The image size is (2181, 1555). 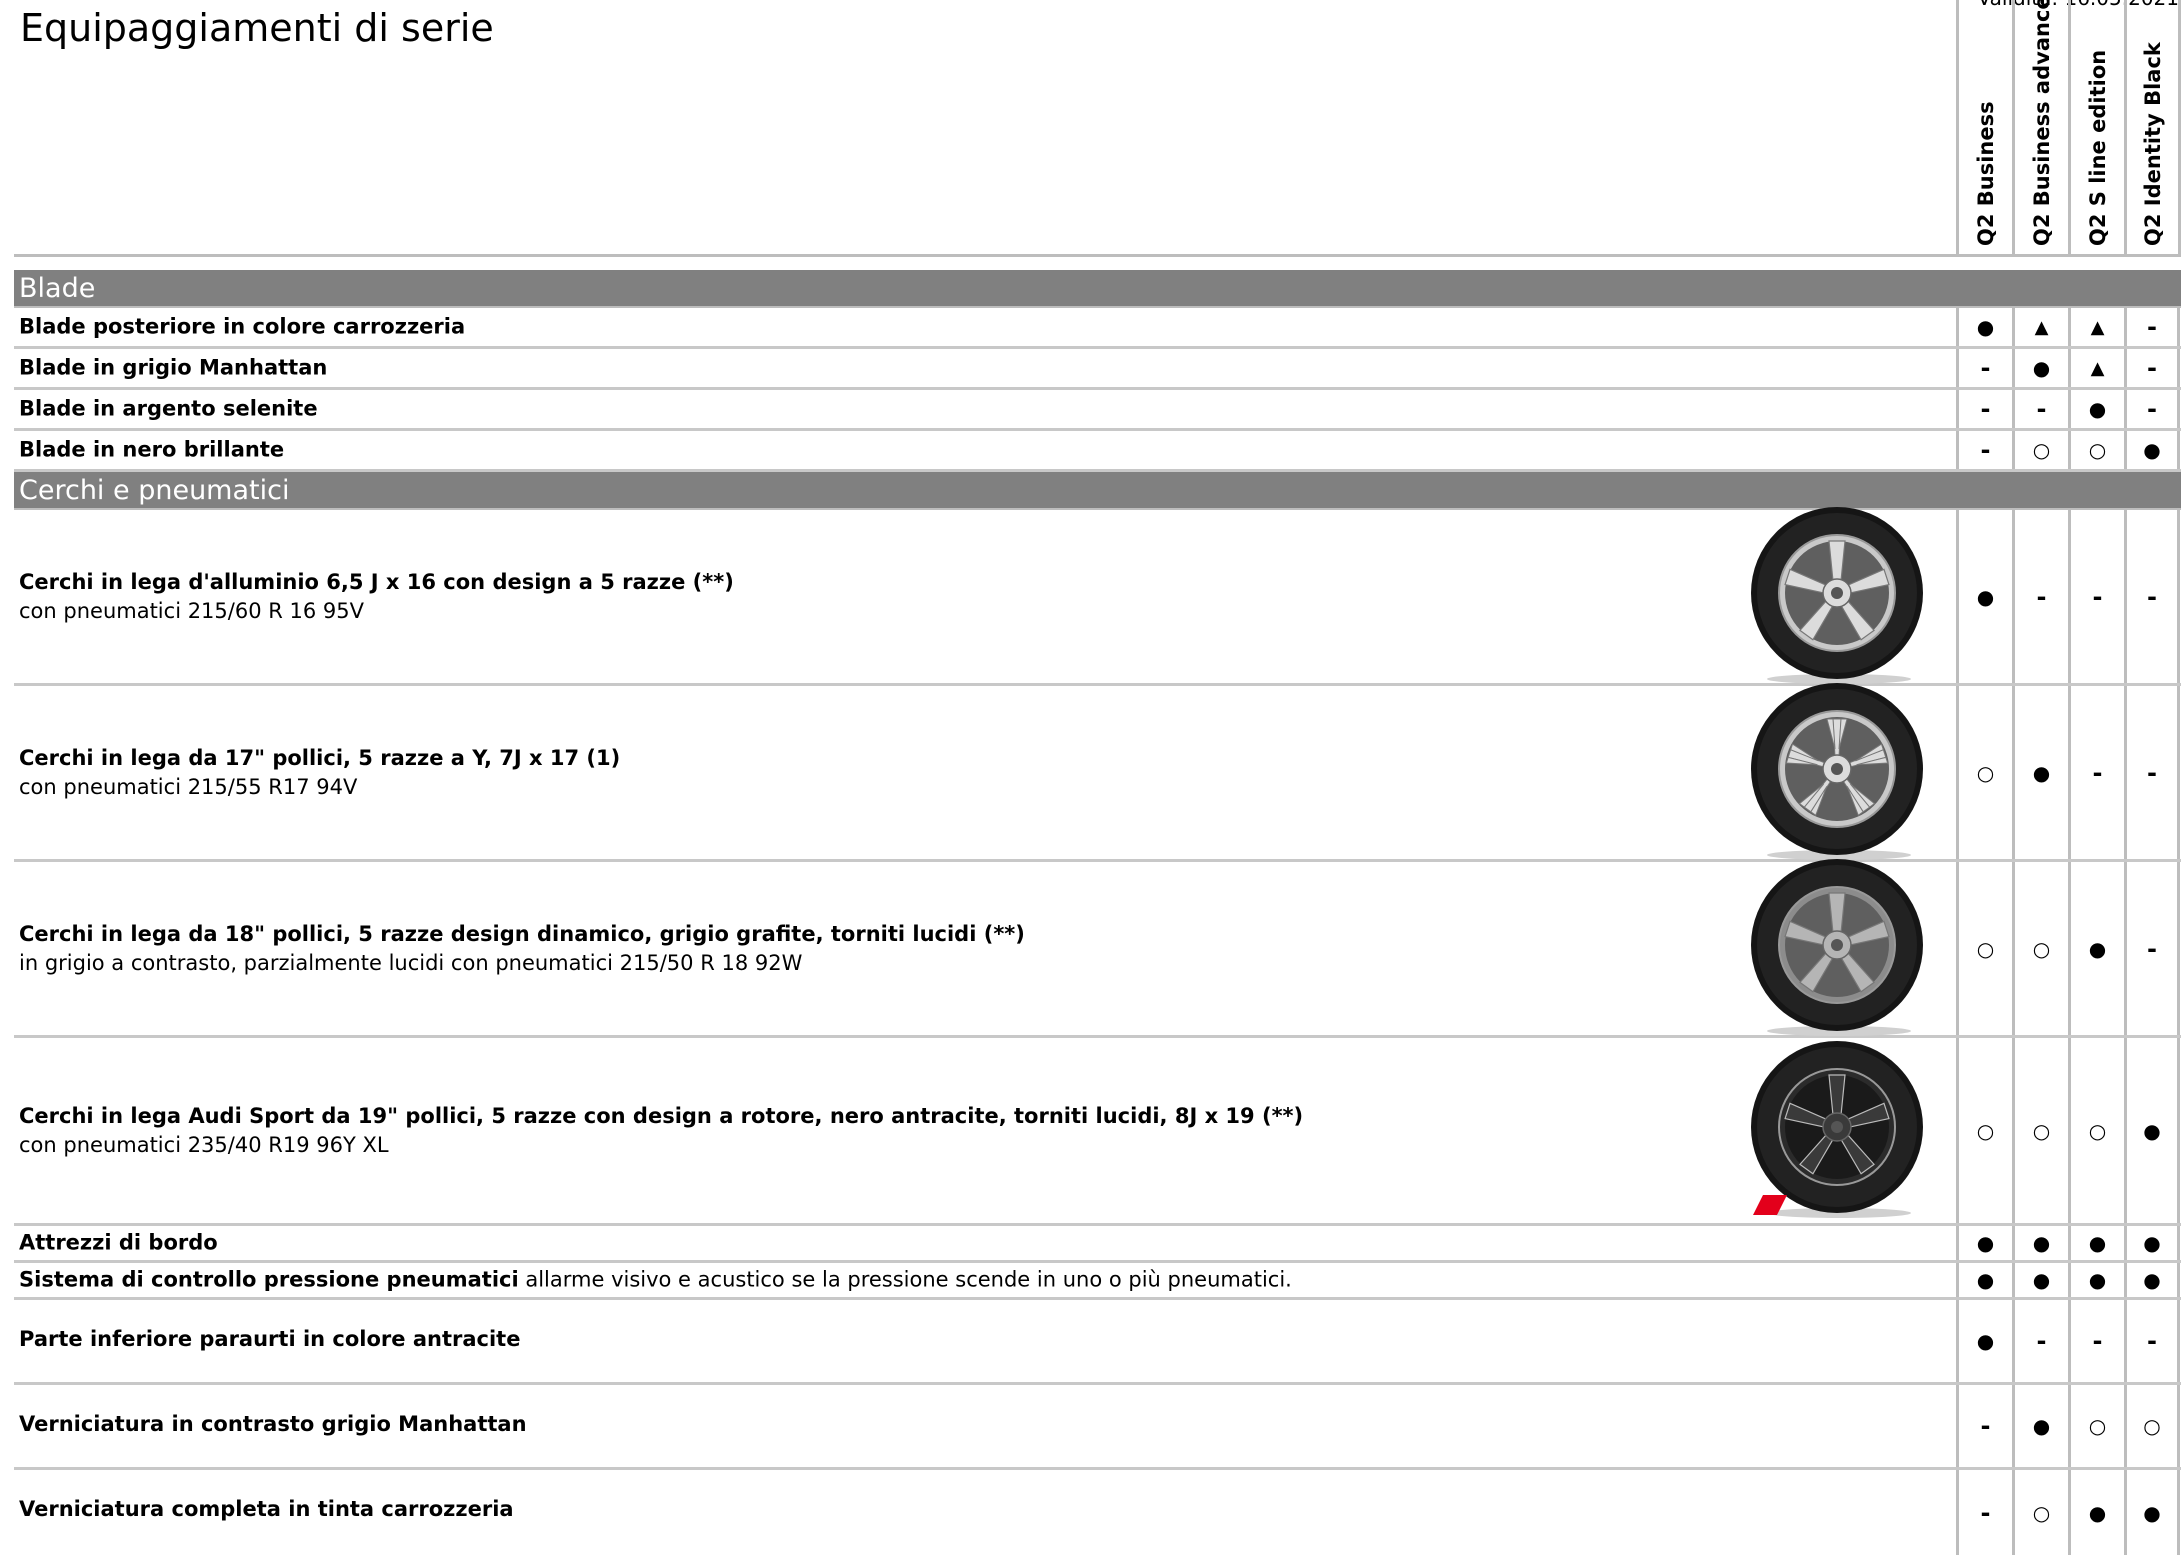 I want to click on column-header-q2-business-advanced: Q2 Business advanced, so click(x=2040, y=127).